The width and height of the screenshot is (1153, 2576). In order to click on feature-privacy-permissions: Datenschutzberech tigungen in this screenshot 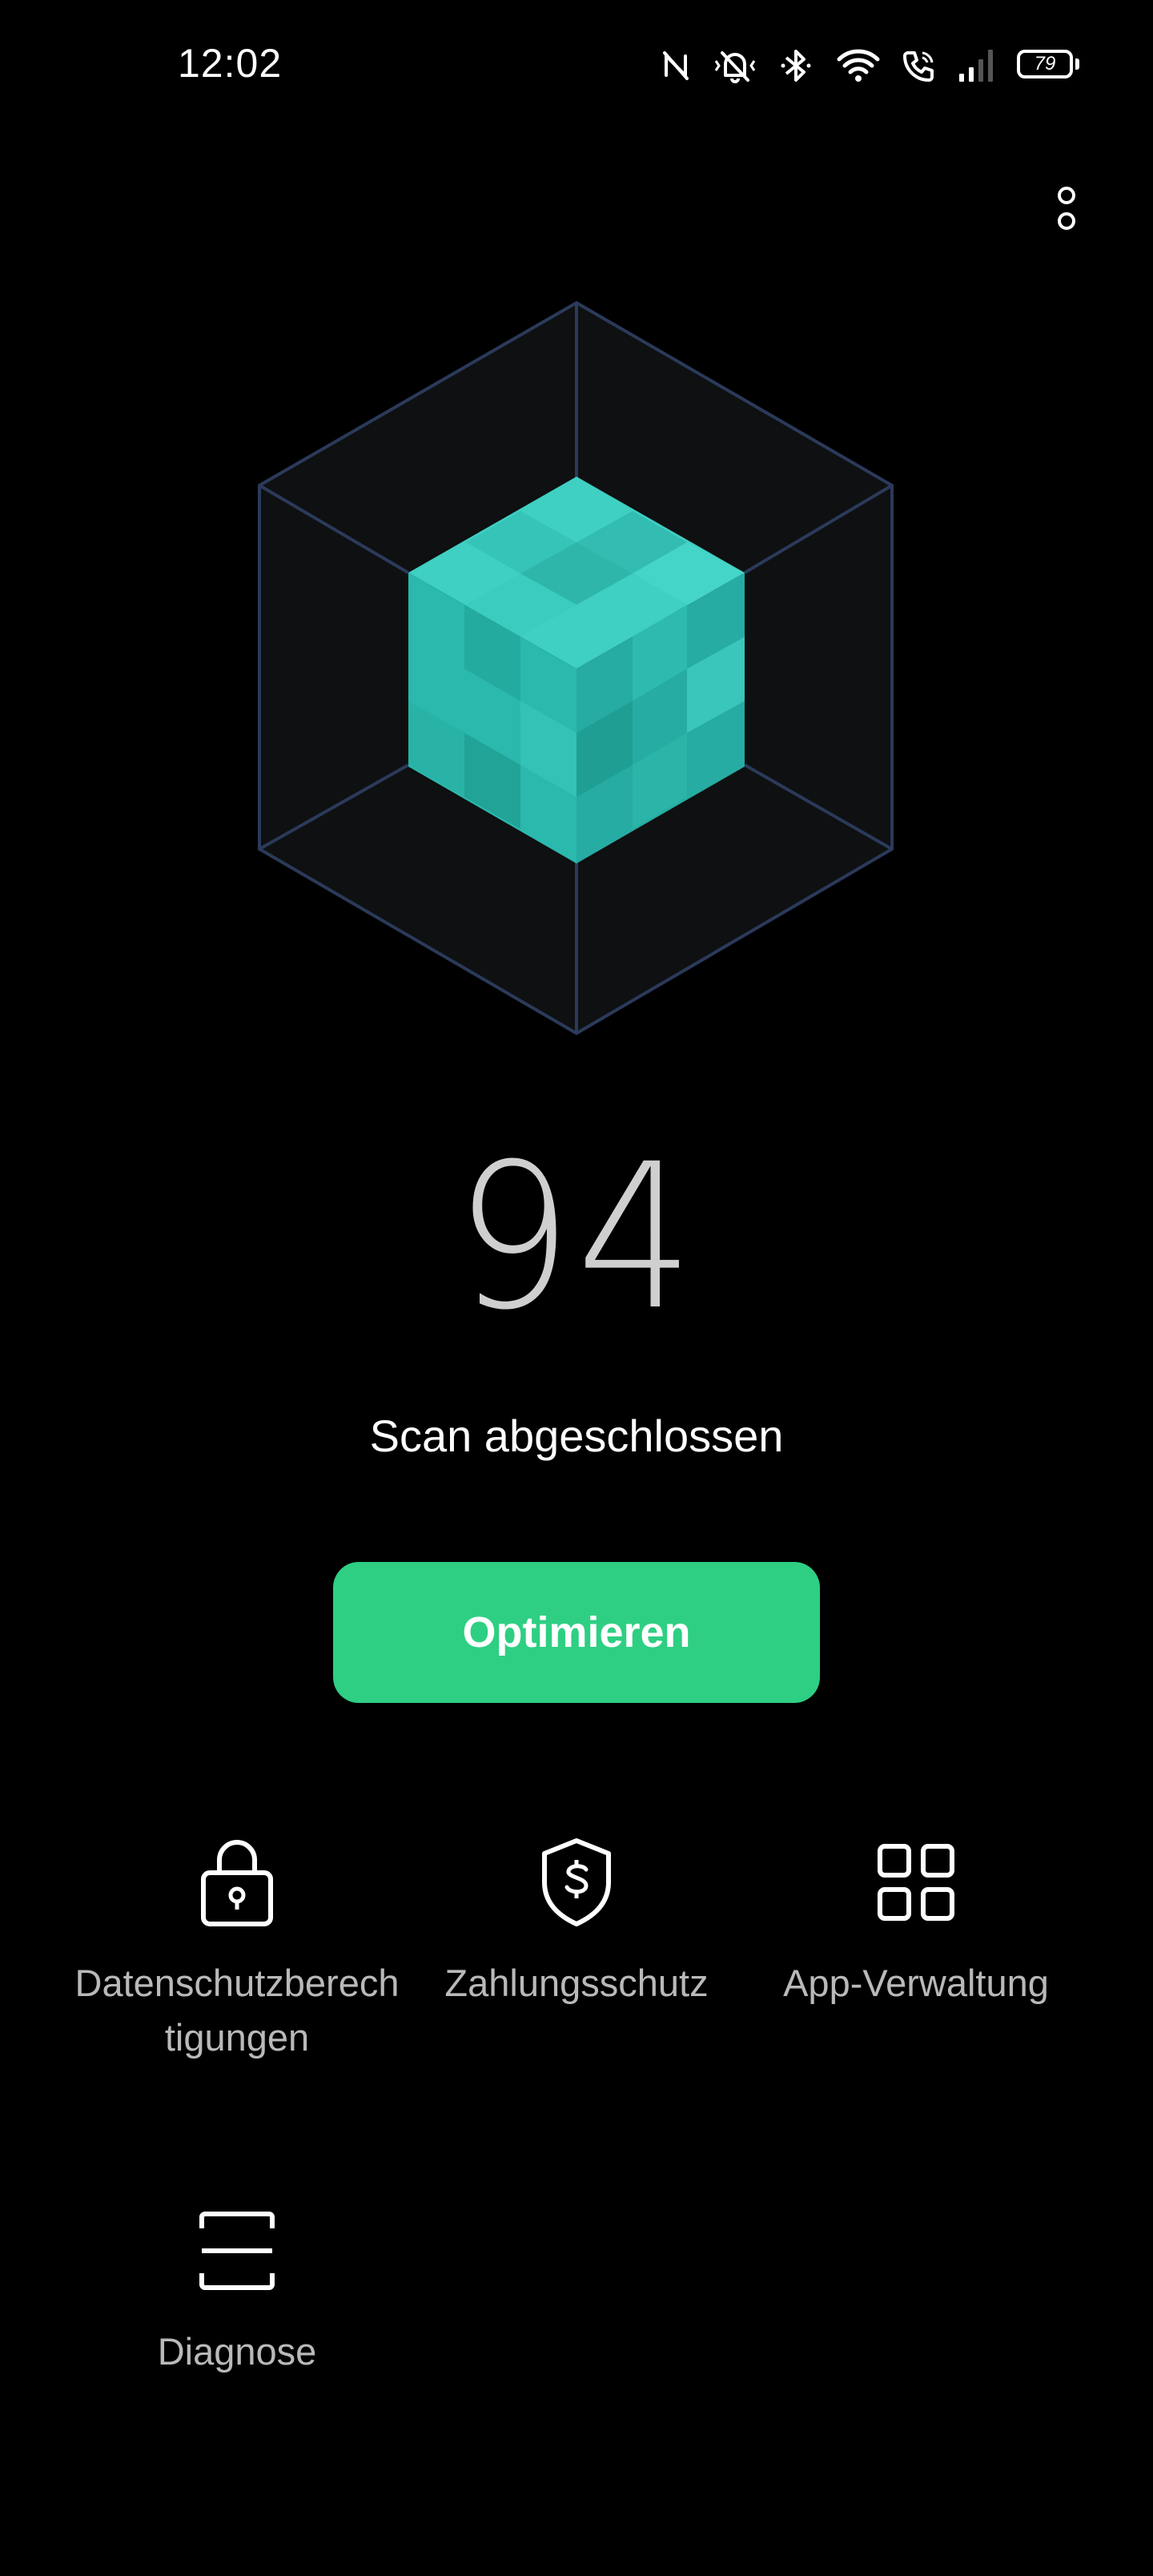, I will do `click(237, 1949)`.